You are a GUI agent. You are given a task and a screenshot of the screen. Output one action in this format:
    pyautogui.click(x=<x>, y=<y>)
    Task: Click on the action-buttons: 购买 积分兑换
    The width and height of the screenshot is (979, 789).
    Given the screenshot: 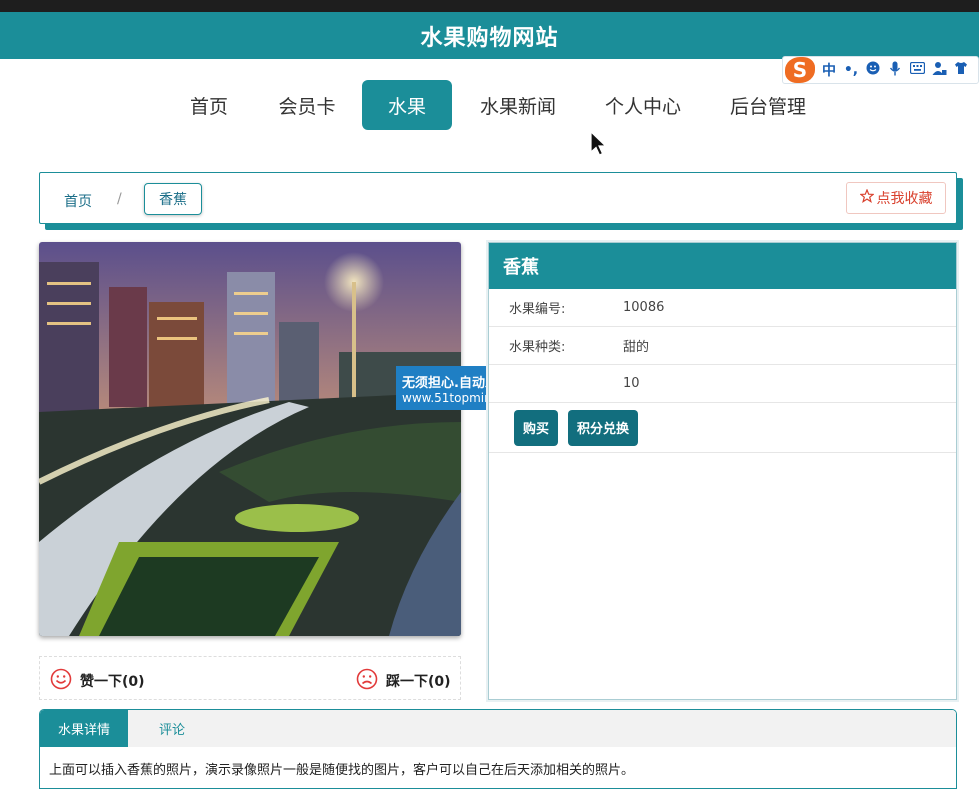 What is the action you would take?
    pyautogui.click(x=722, y=428)
    